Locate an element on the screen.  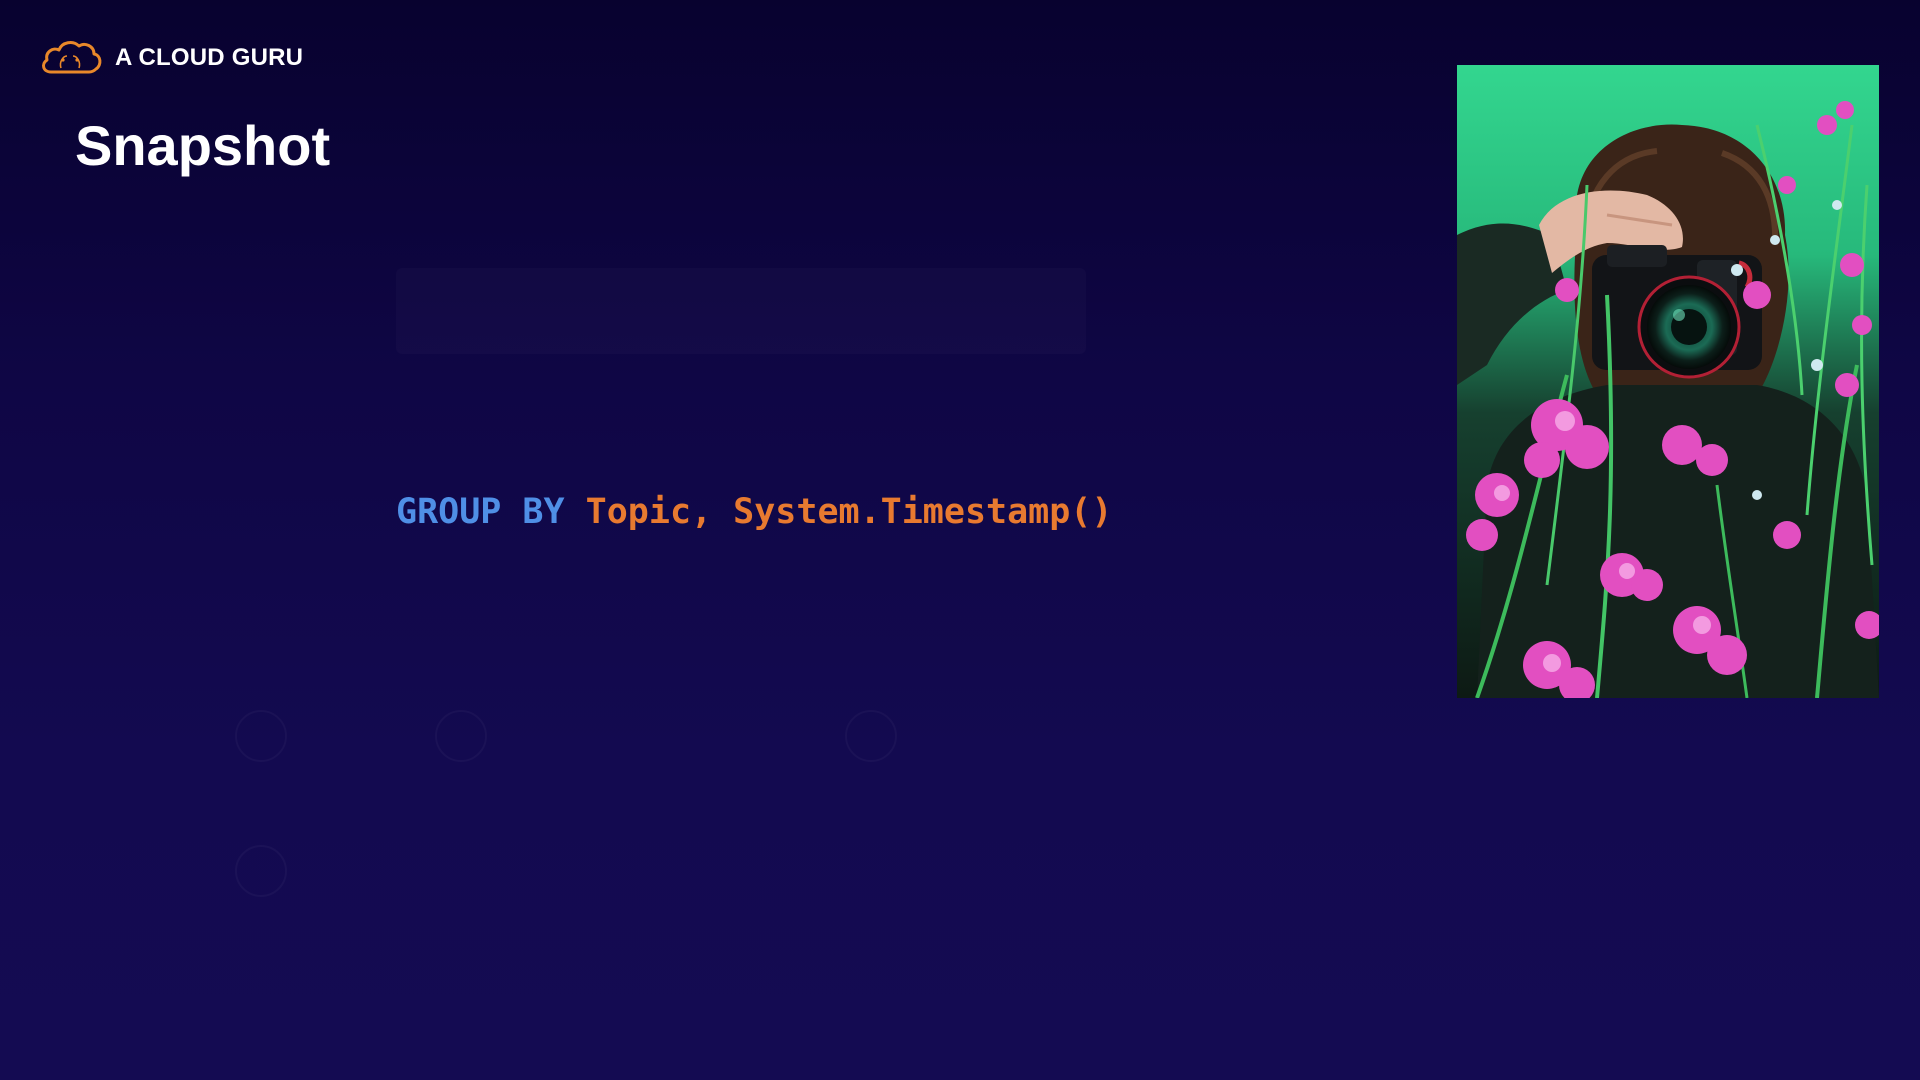
code-keyword: GROUP BY is located at coordinates (480, 512).